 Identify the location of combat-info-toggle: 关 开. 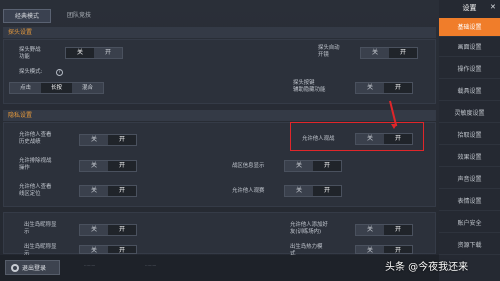
(313, 166).